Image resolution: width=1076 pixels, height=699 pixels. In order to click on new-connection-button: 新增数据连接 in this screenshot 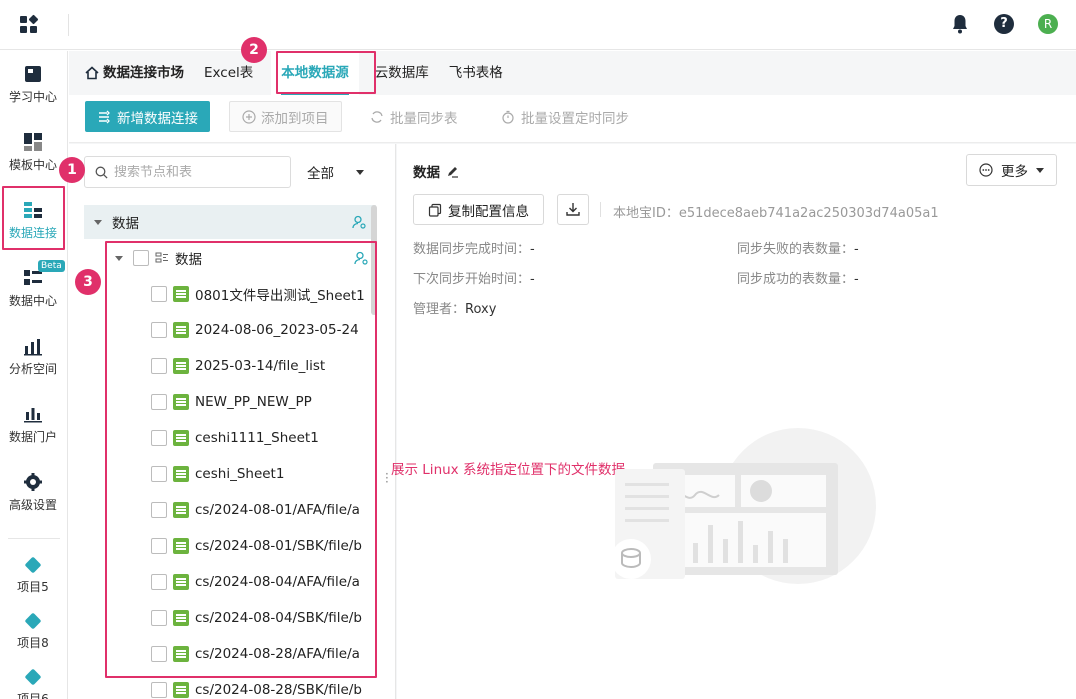, I will do `click(147, 116)`.